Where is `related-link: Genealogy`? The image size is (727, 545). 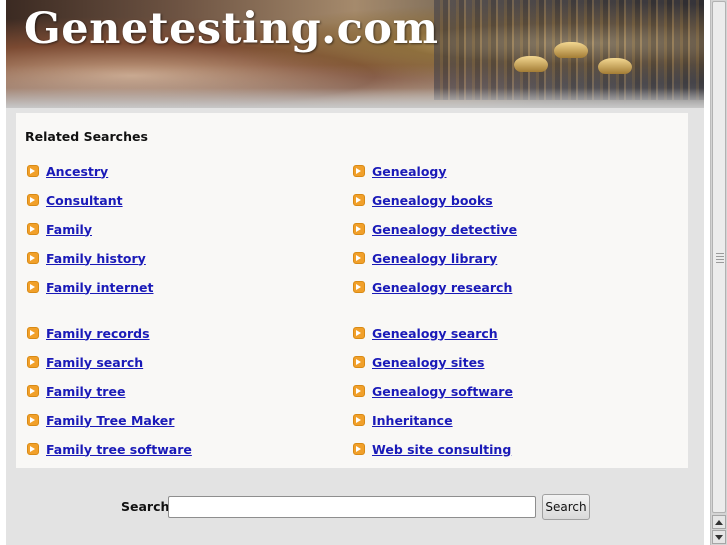
related-link: Genealogy is located at coordinates (409, 171).